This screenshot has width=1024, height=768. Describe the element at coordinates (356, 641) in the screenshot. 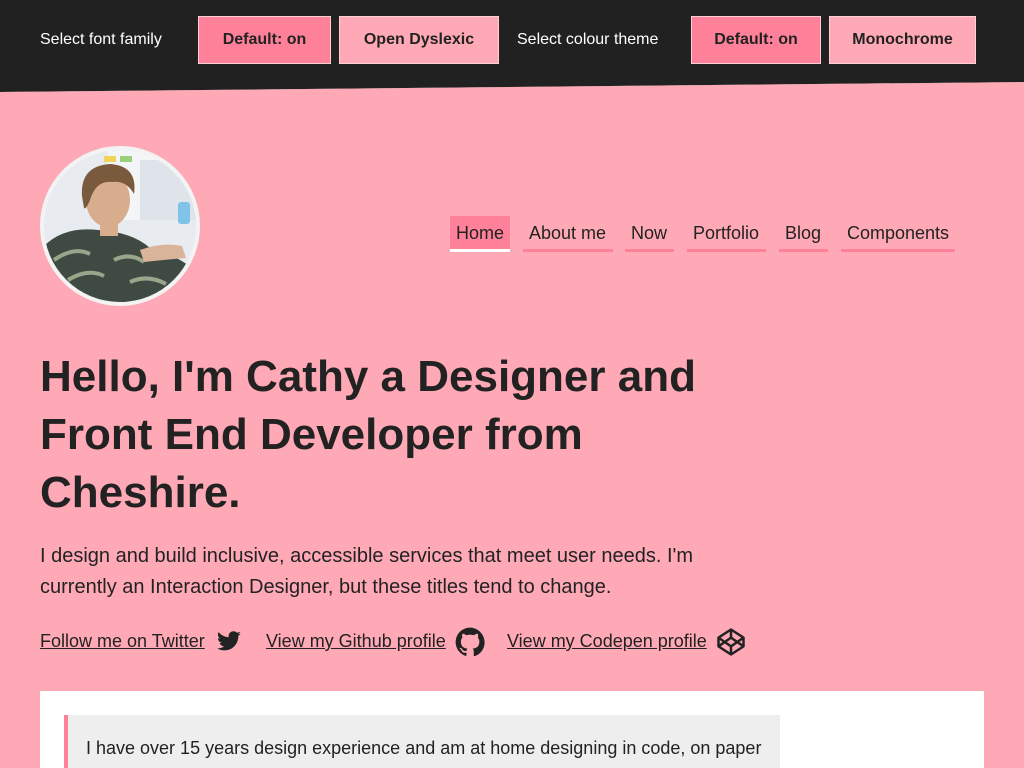

I see `github-link: View my Github profile` at that location.